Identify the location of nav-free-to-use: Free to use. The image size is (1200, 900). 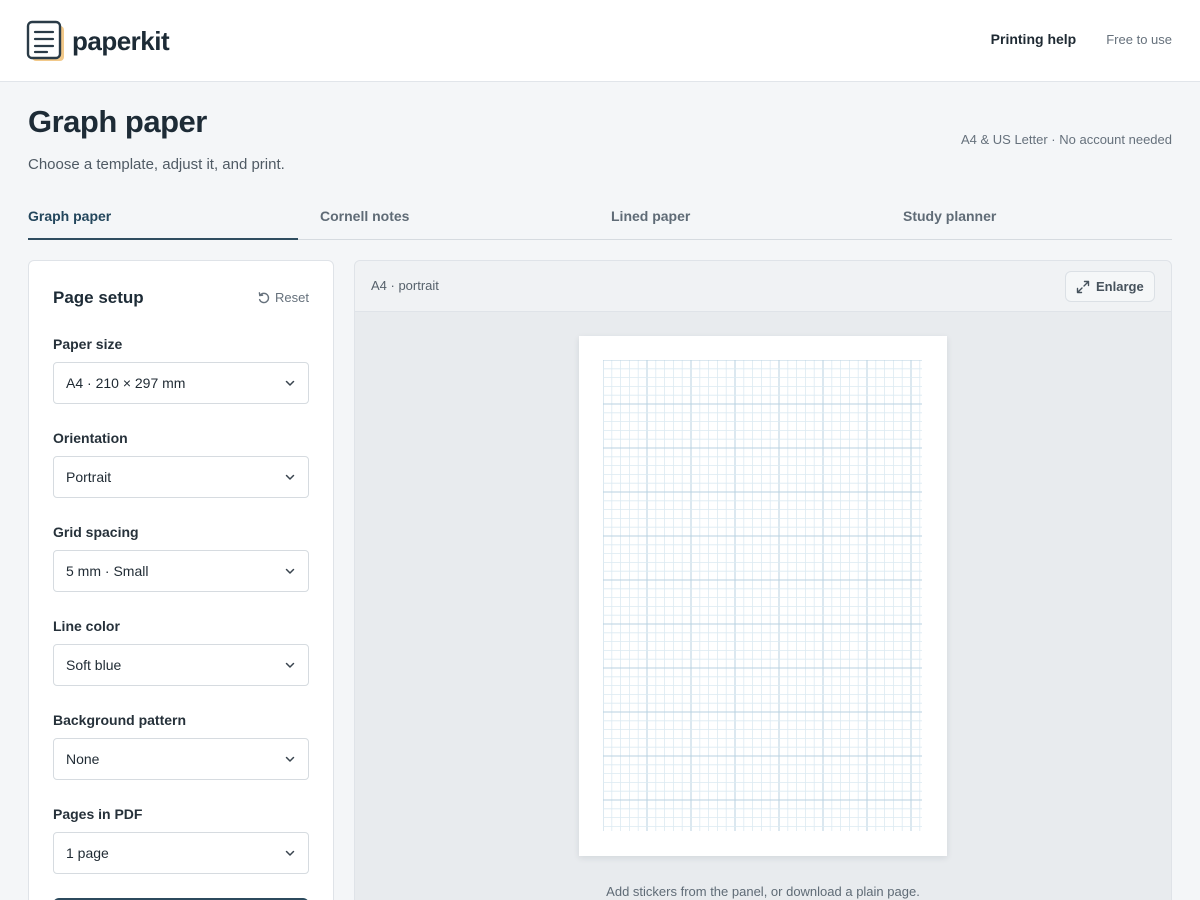
(1139, 39).